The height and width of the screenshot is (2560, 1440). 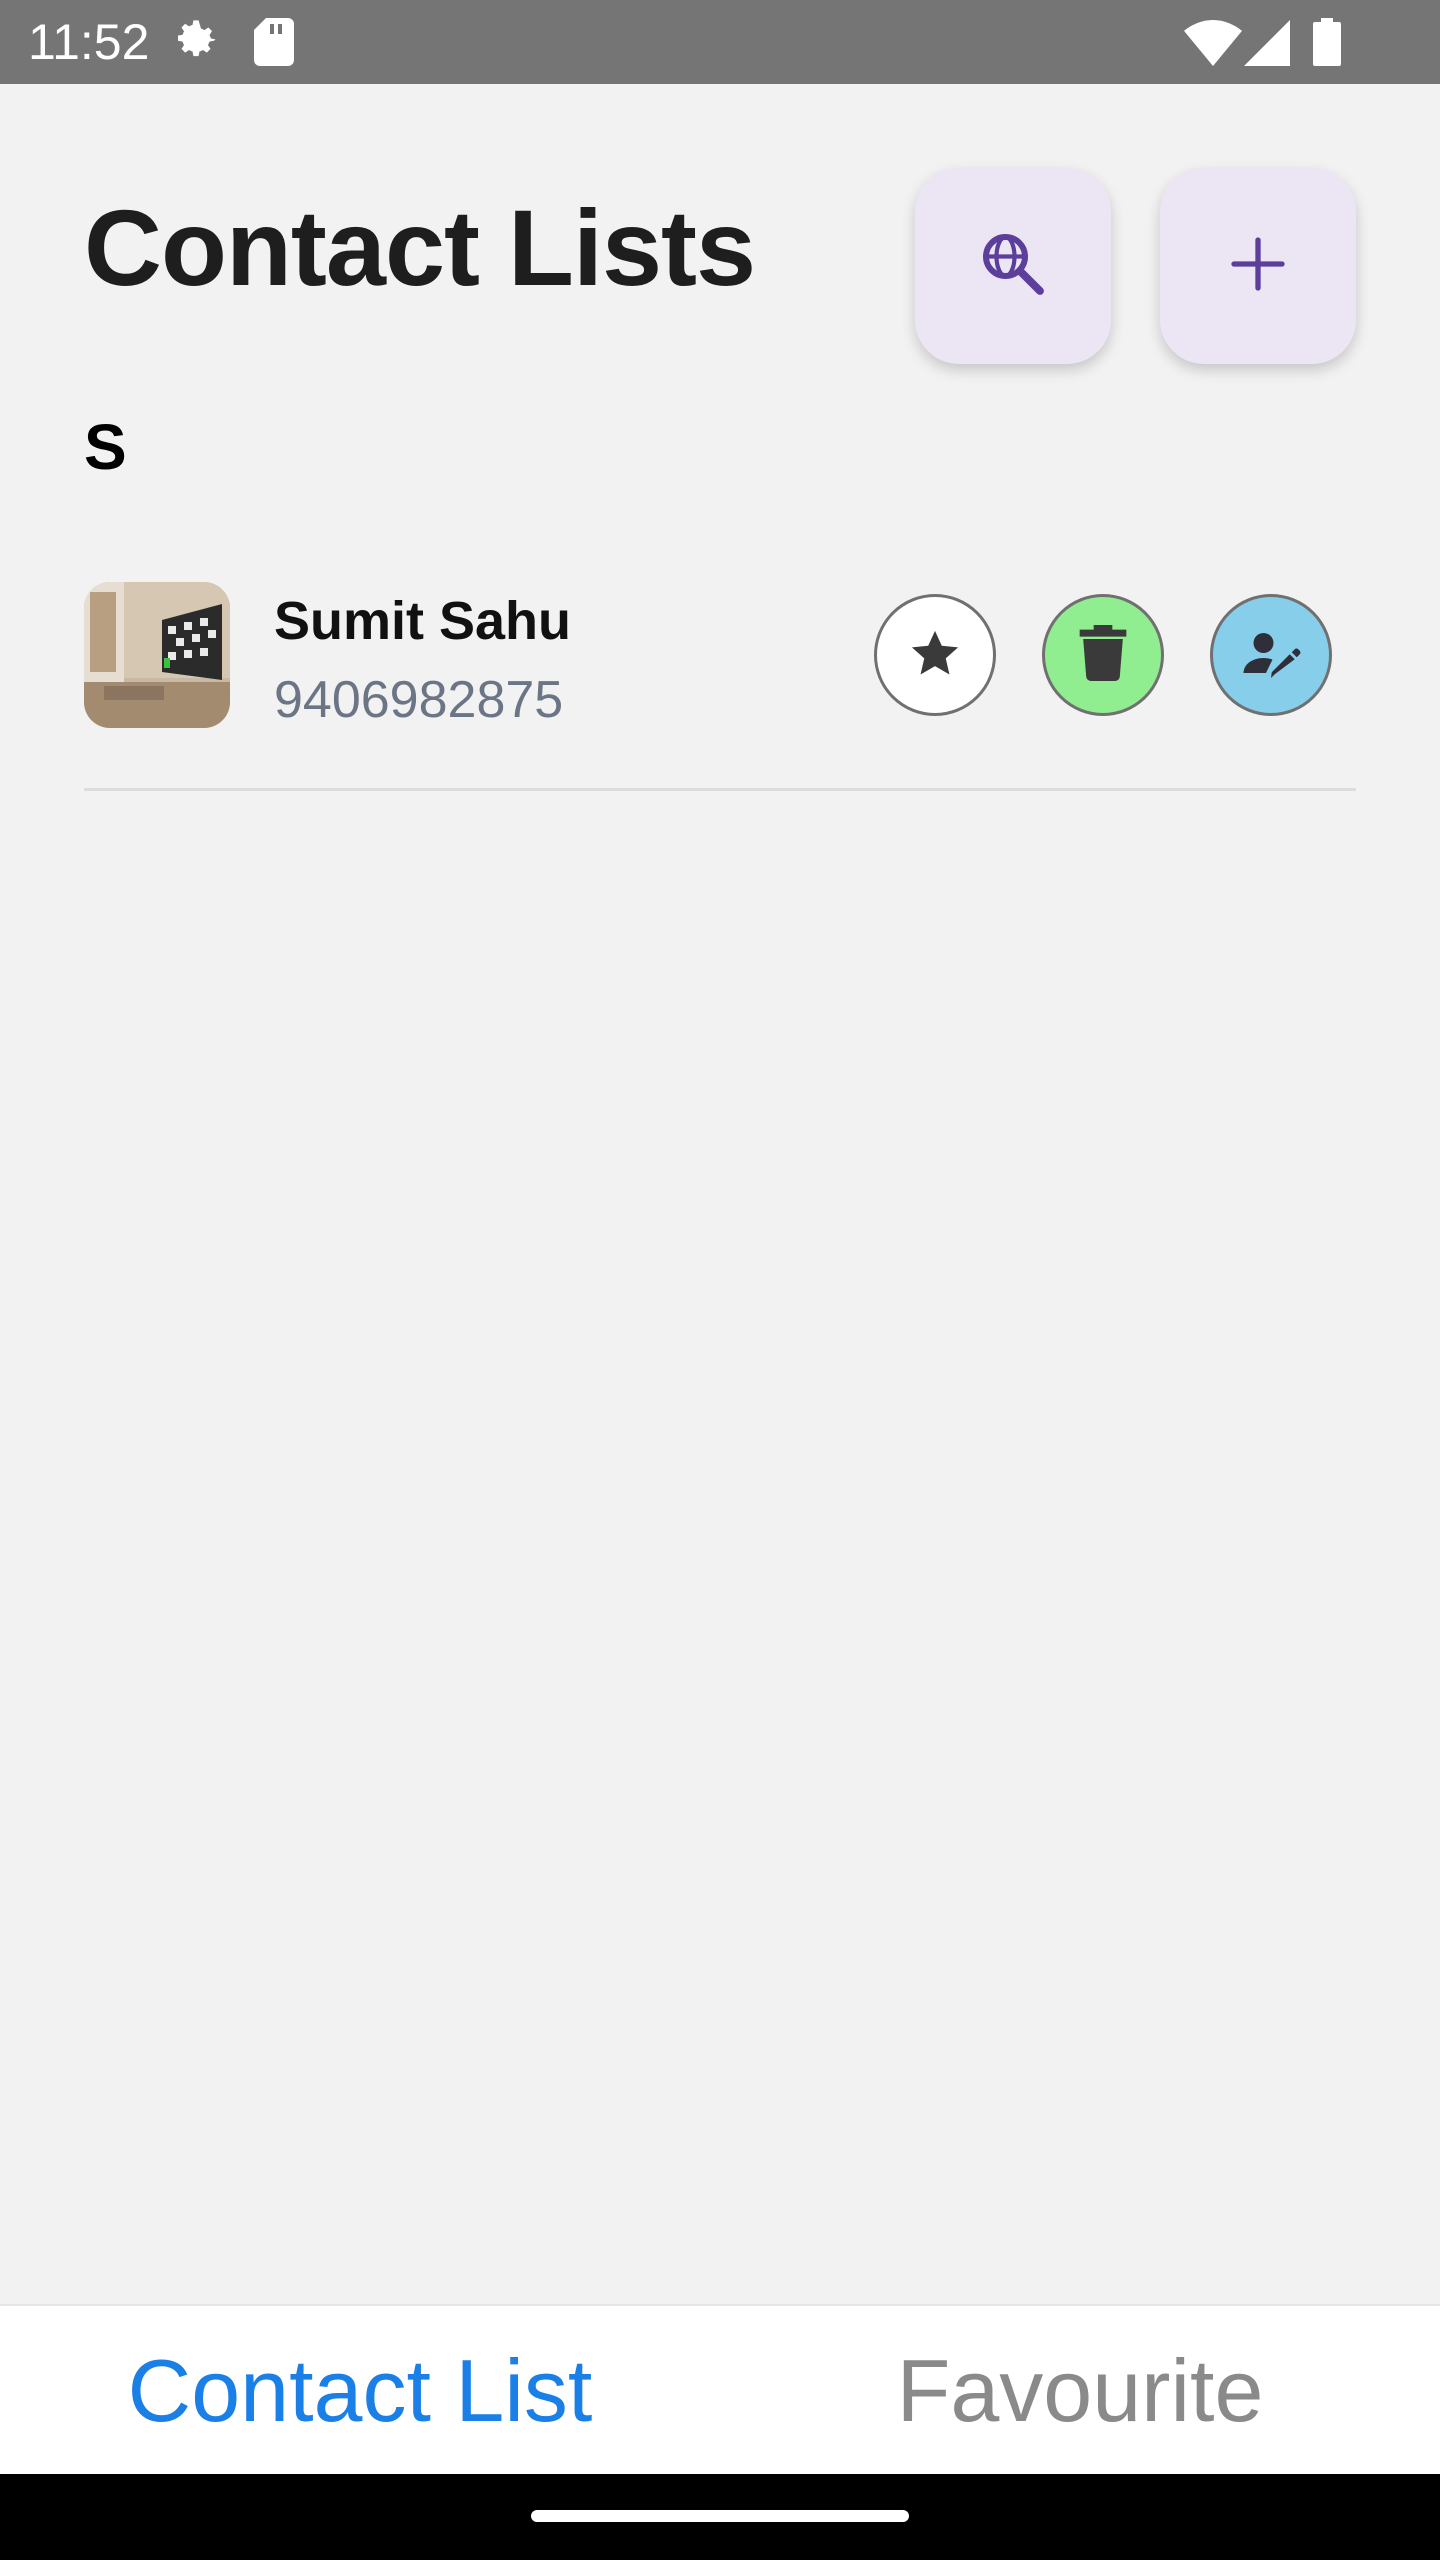 What do you see at coordinates (720, 657) in the screenshot?
I see `contact-row: Sumit Sahu 9406982875` at bounding box center [720, 657].